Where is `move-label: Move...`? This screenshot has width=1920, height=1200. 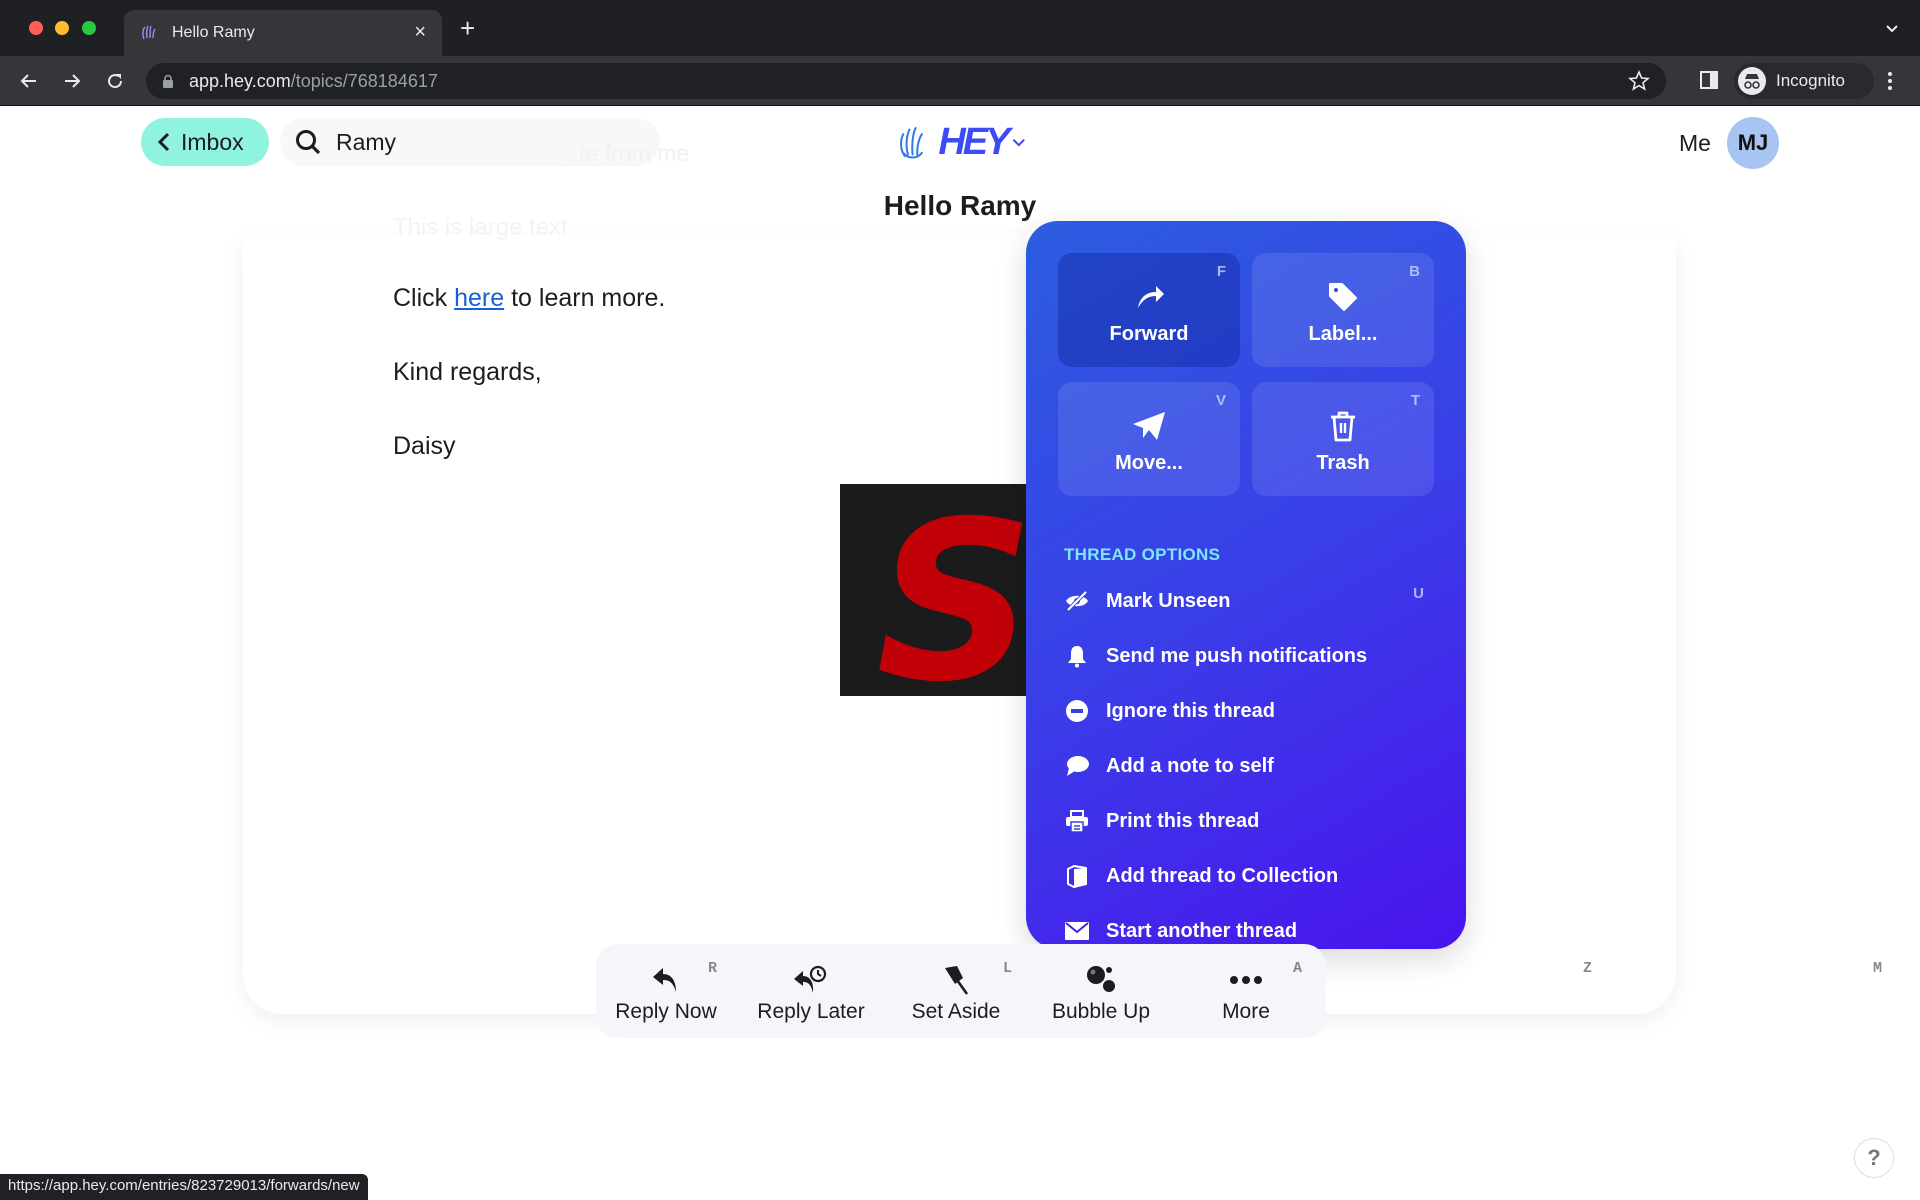 move-label: Move... is located at coordinates (1149, 463).